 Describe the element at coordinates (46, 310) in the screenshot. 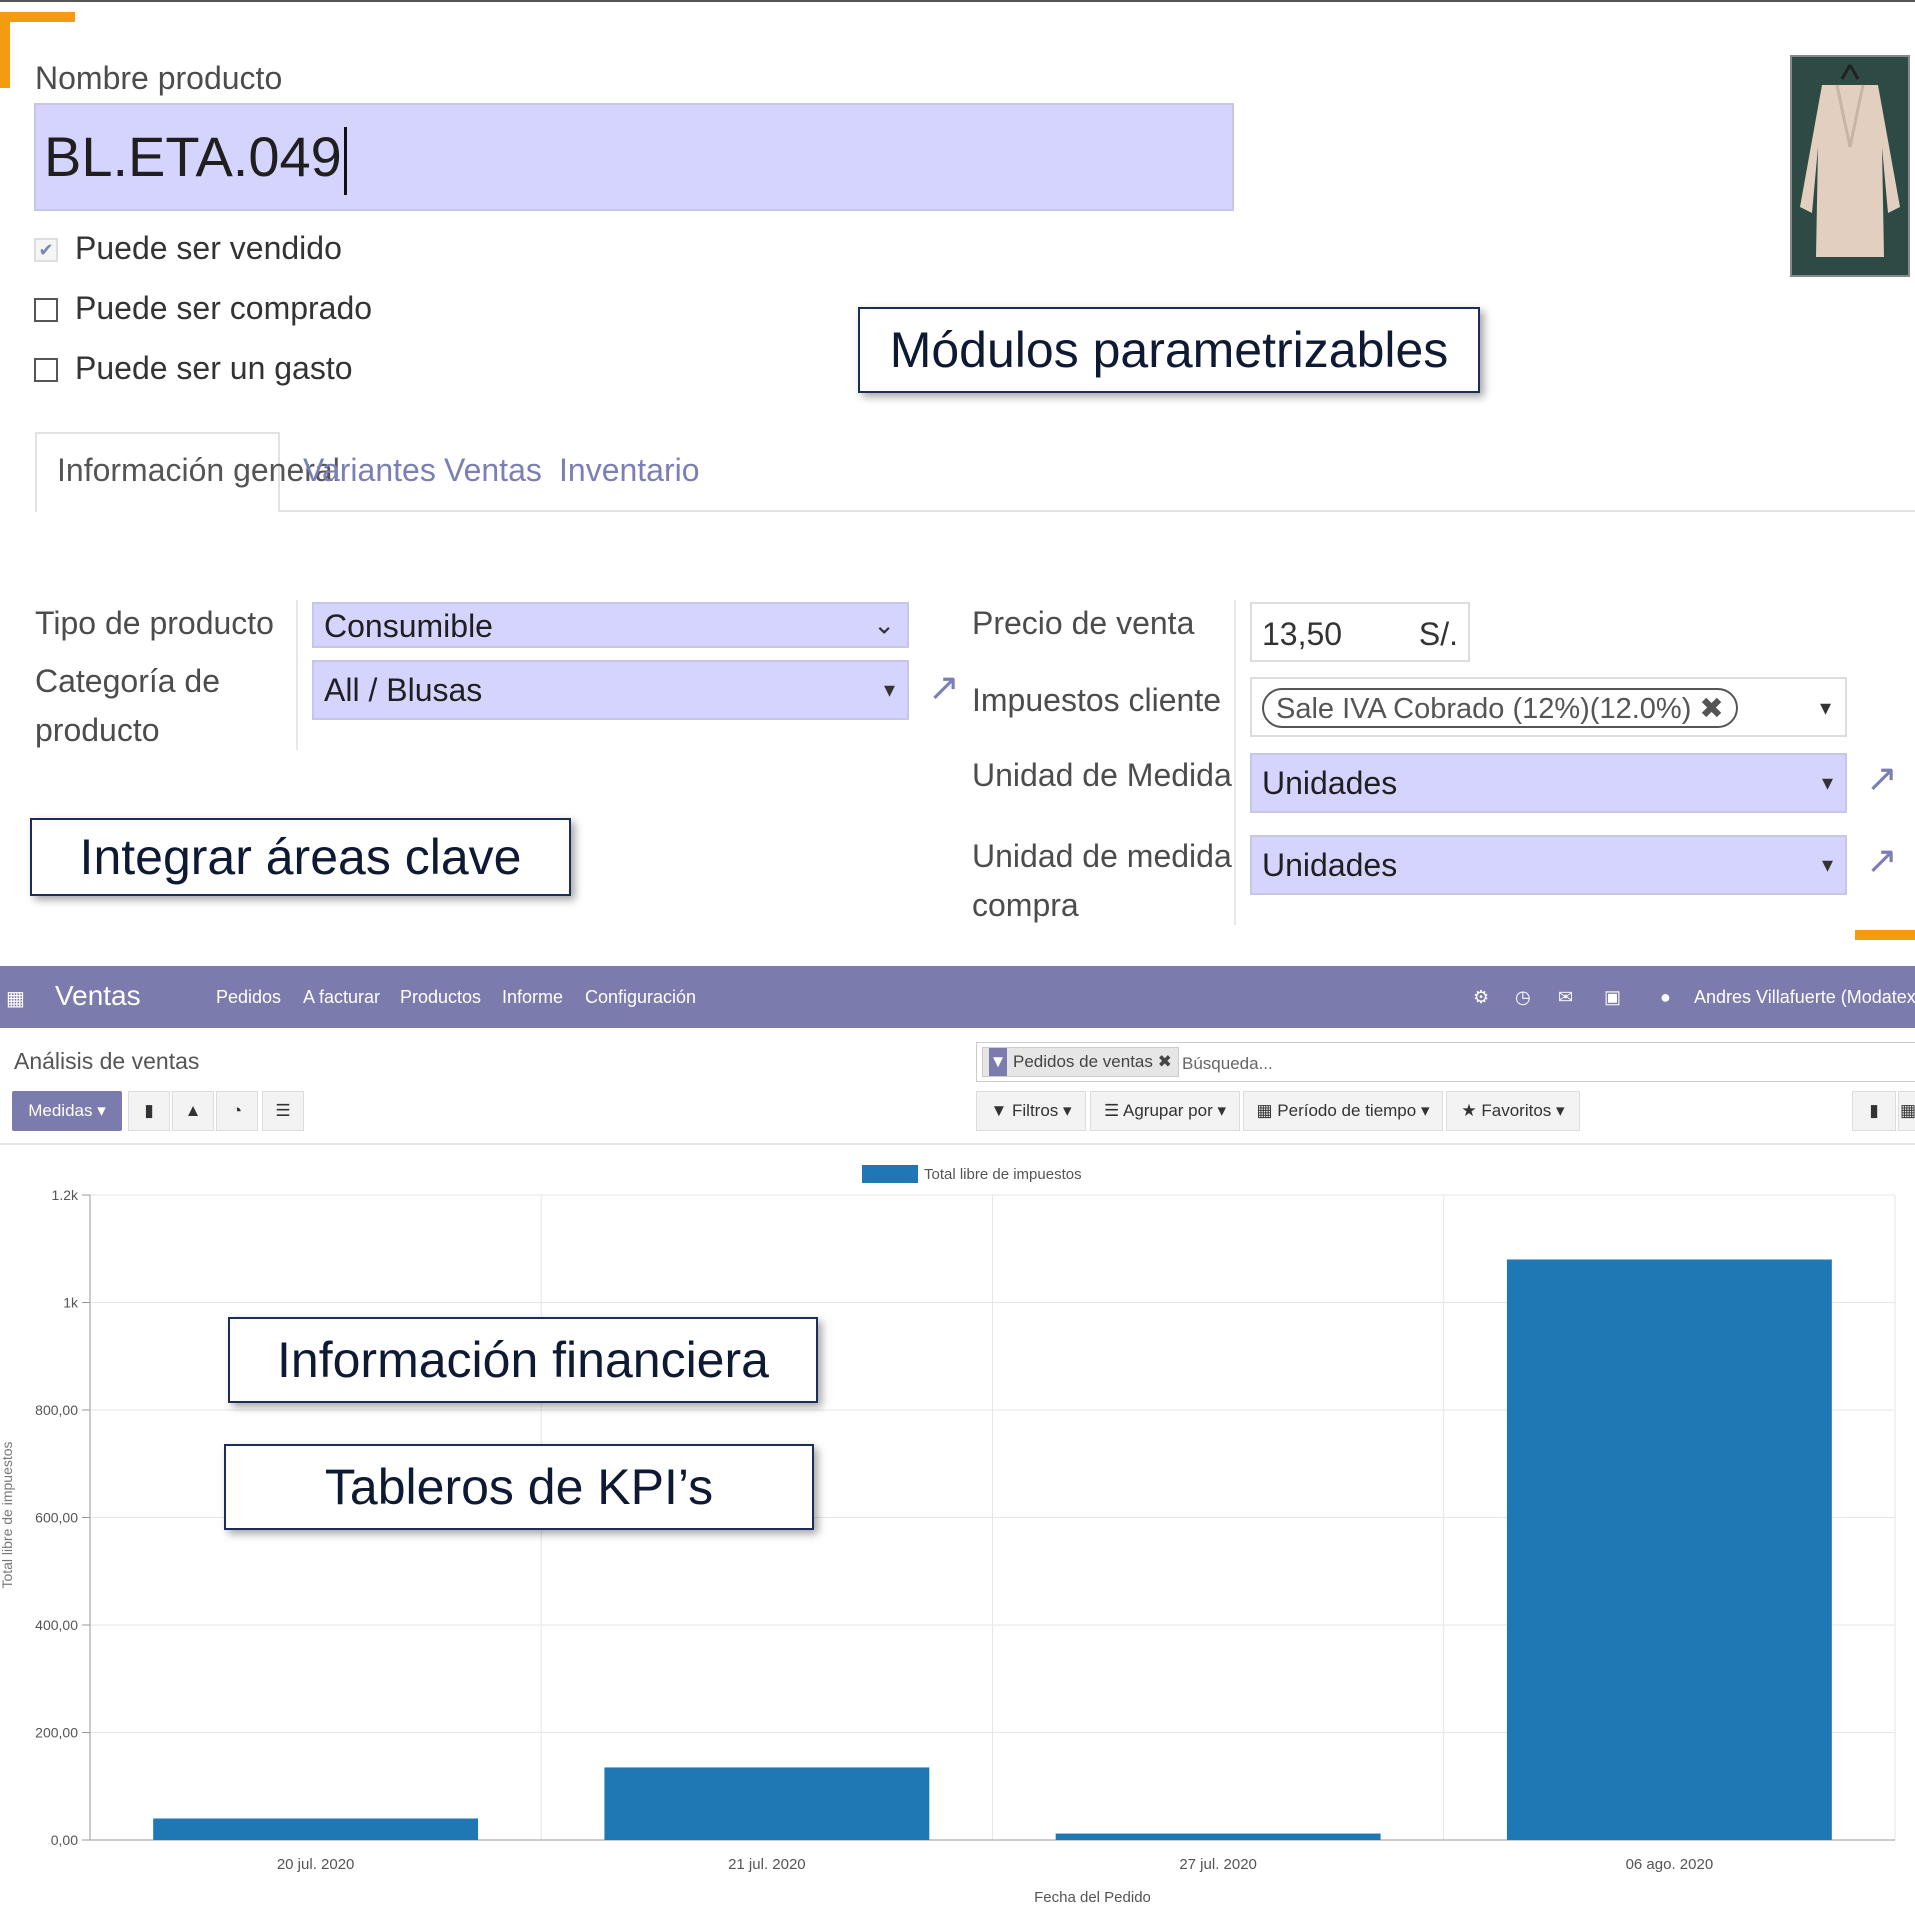

I see `can-be-purchased-checkbox` at that location.